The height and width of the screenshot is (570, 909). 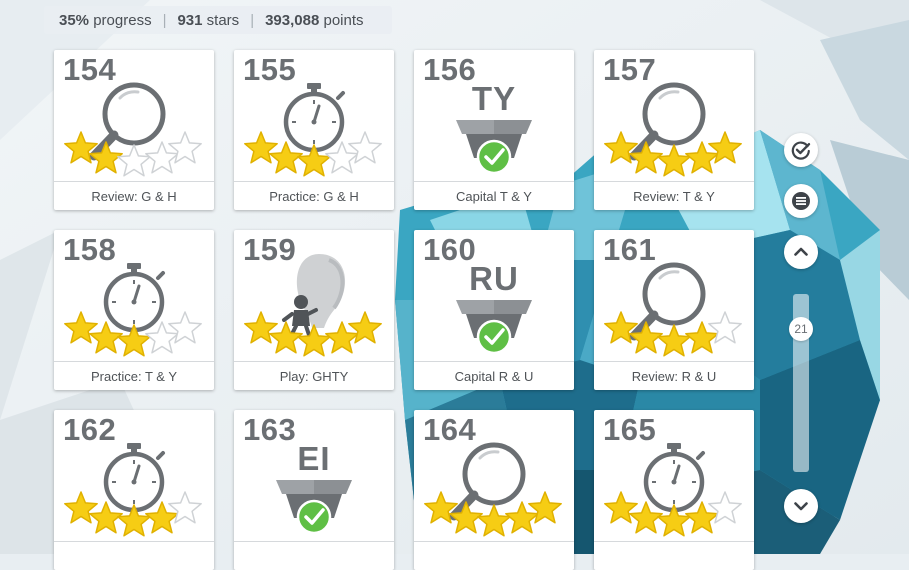 I want to click on chevron-down-icon, so click(x=801, y=506).